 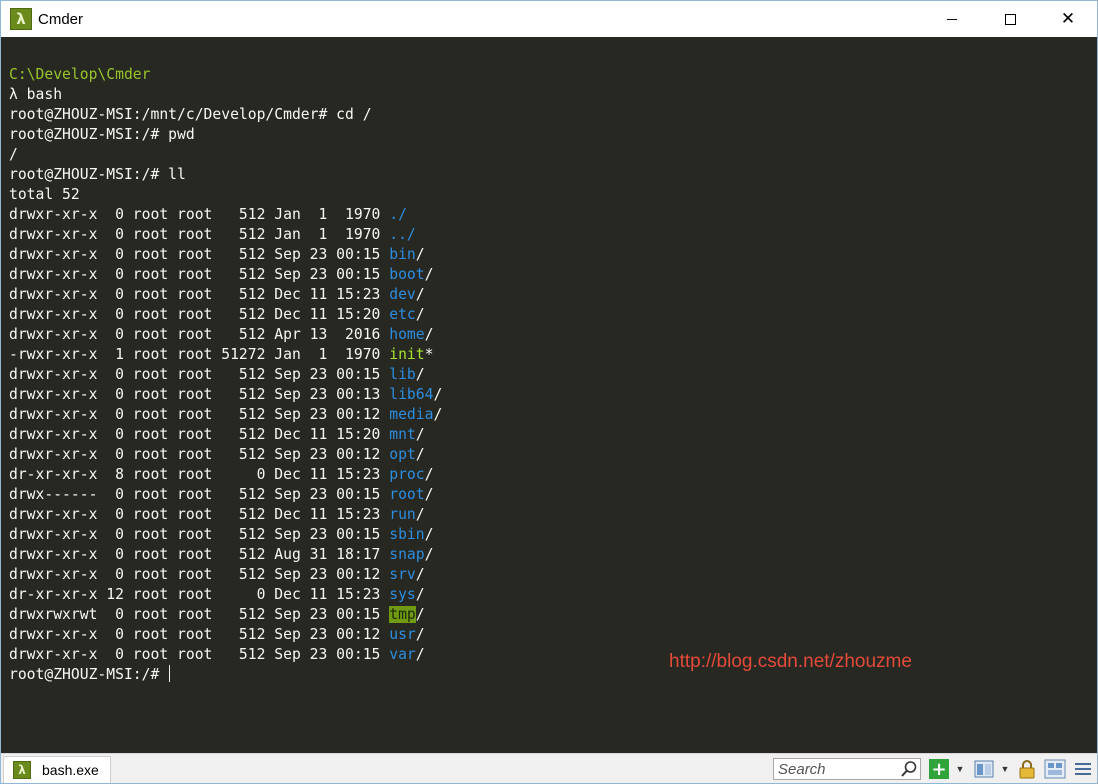 I want to click on terminal-line: root@ZHOUZ-MSI:/# ll, so click(x=225, y=175).